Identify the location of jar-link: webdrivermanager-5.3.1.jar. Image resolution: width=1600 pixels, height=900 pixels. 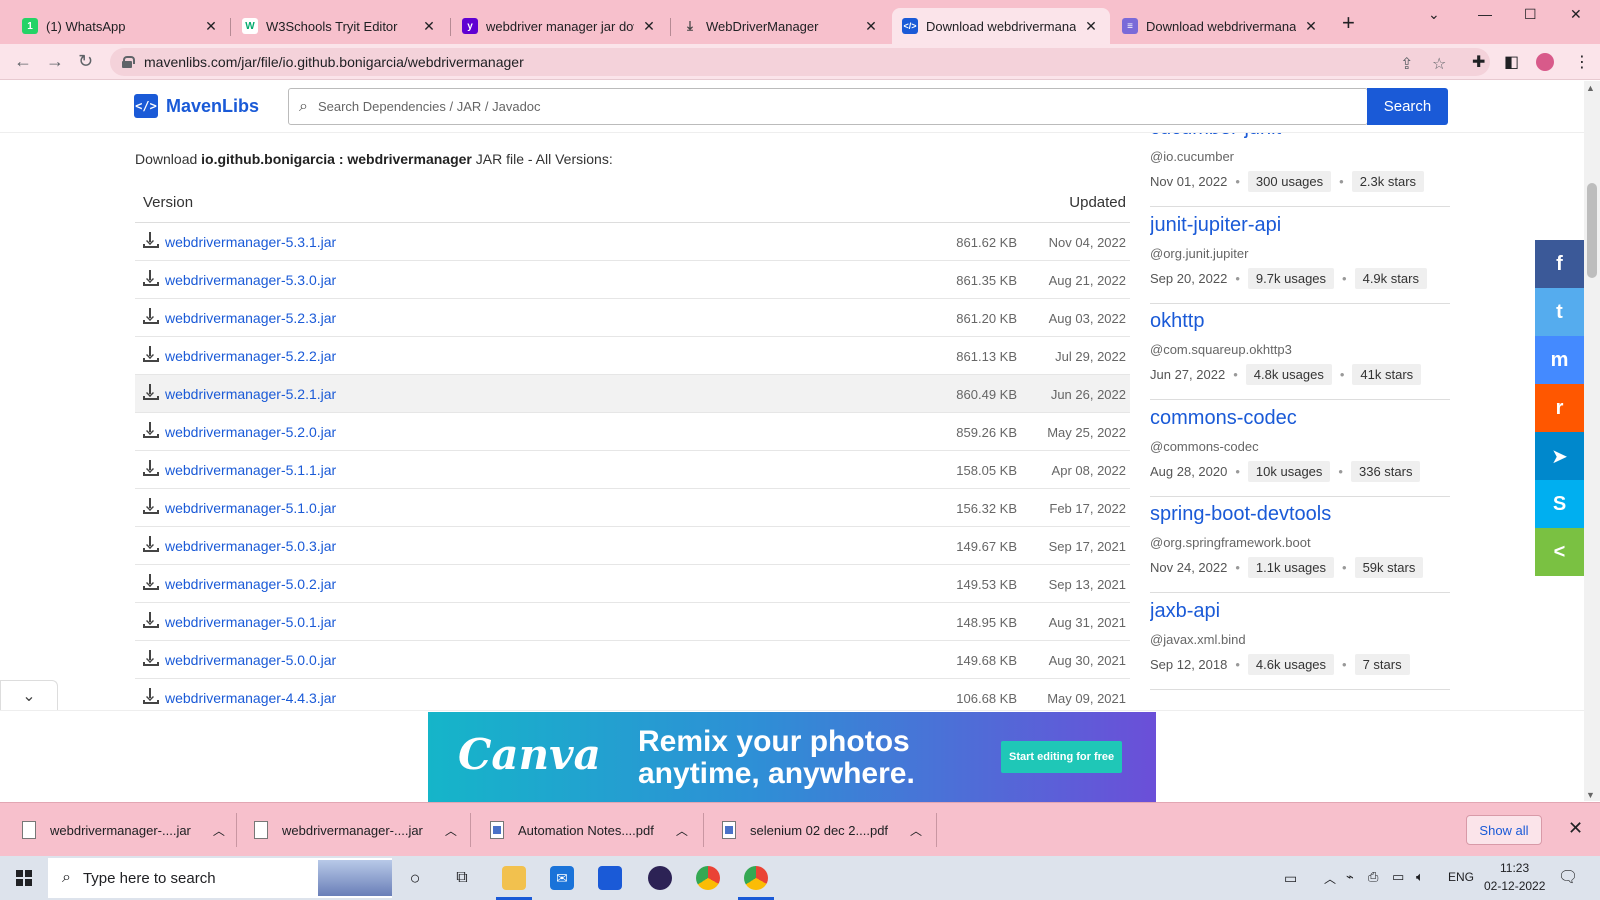
(250, 242).